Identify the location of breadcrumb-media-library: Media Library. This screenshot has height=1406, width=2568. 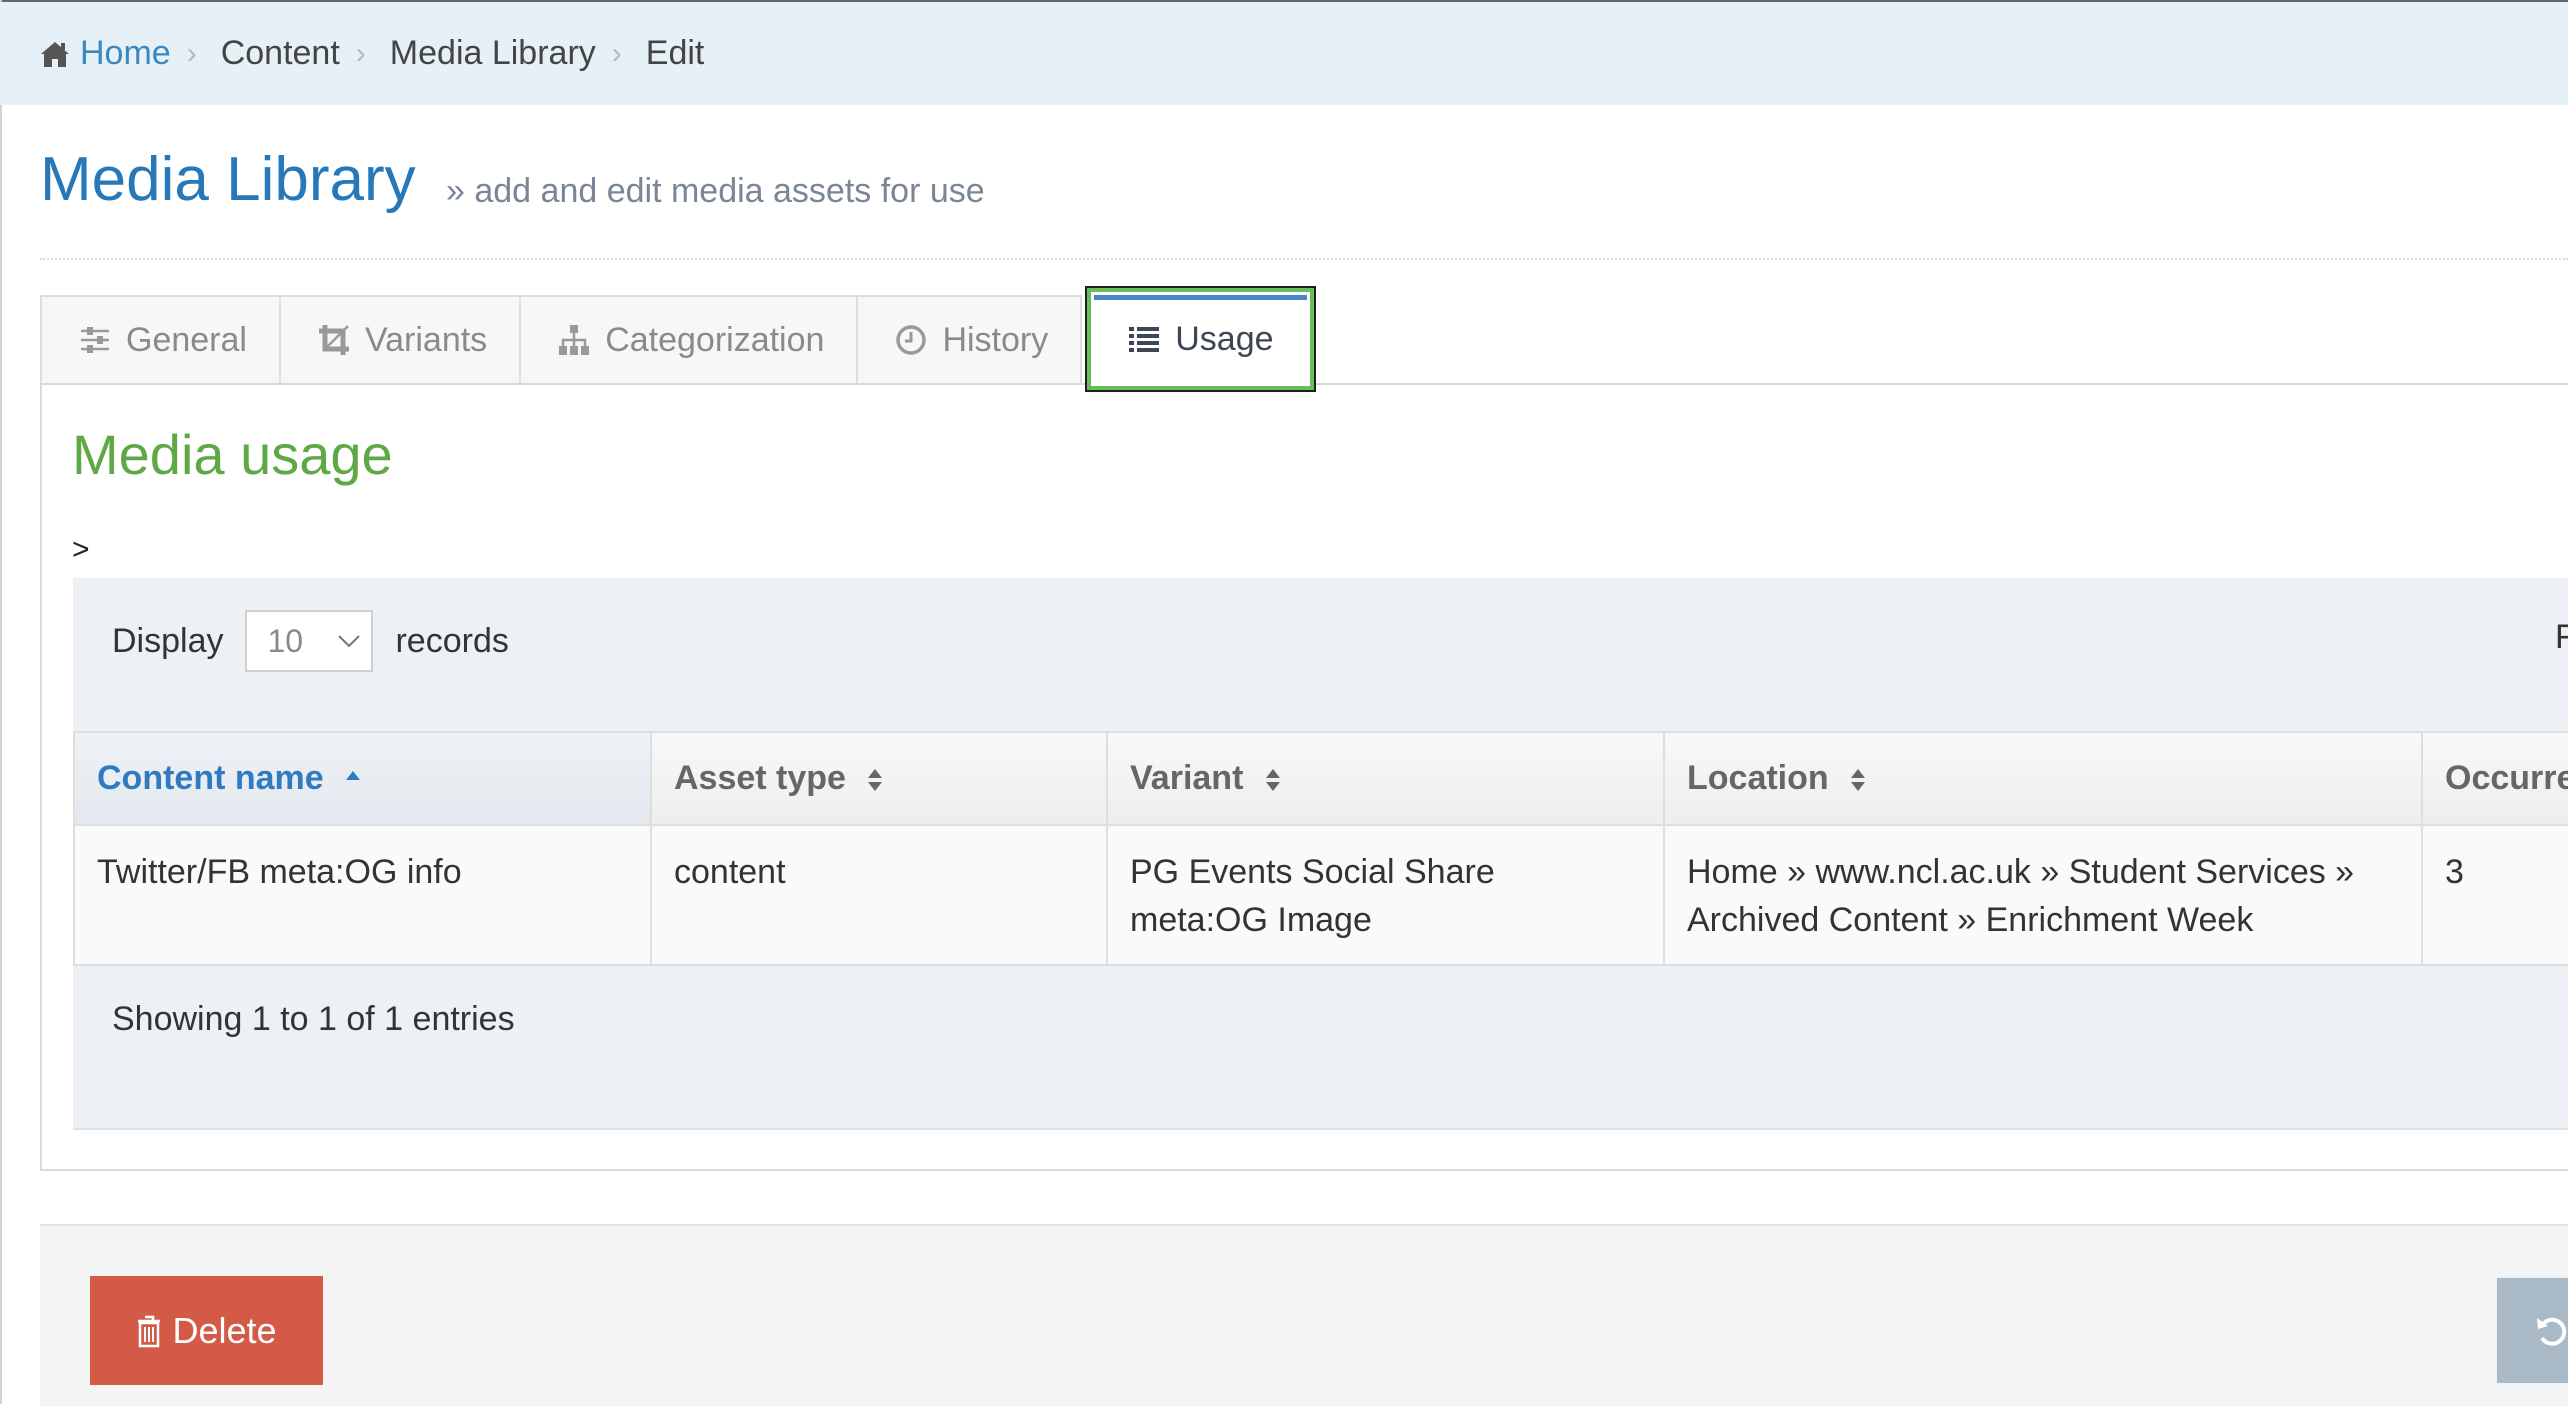
(493, 53).